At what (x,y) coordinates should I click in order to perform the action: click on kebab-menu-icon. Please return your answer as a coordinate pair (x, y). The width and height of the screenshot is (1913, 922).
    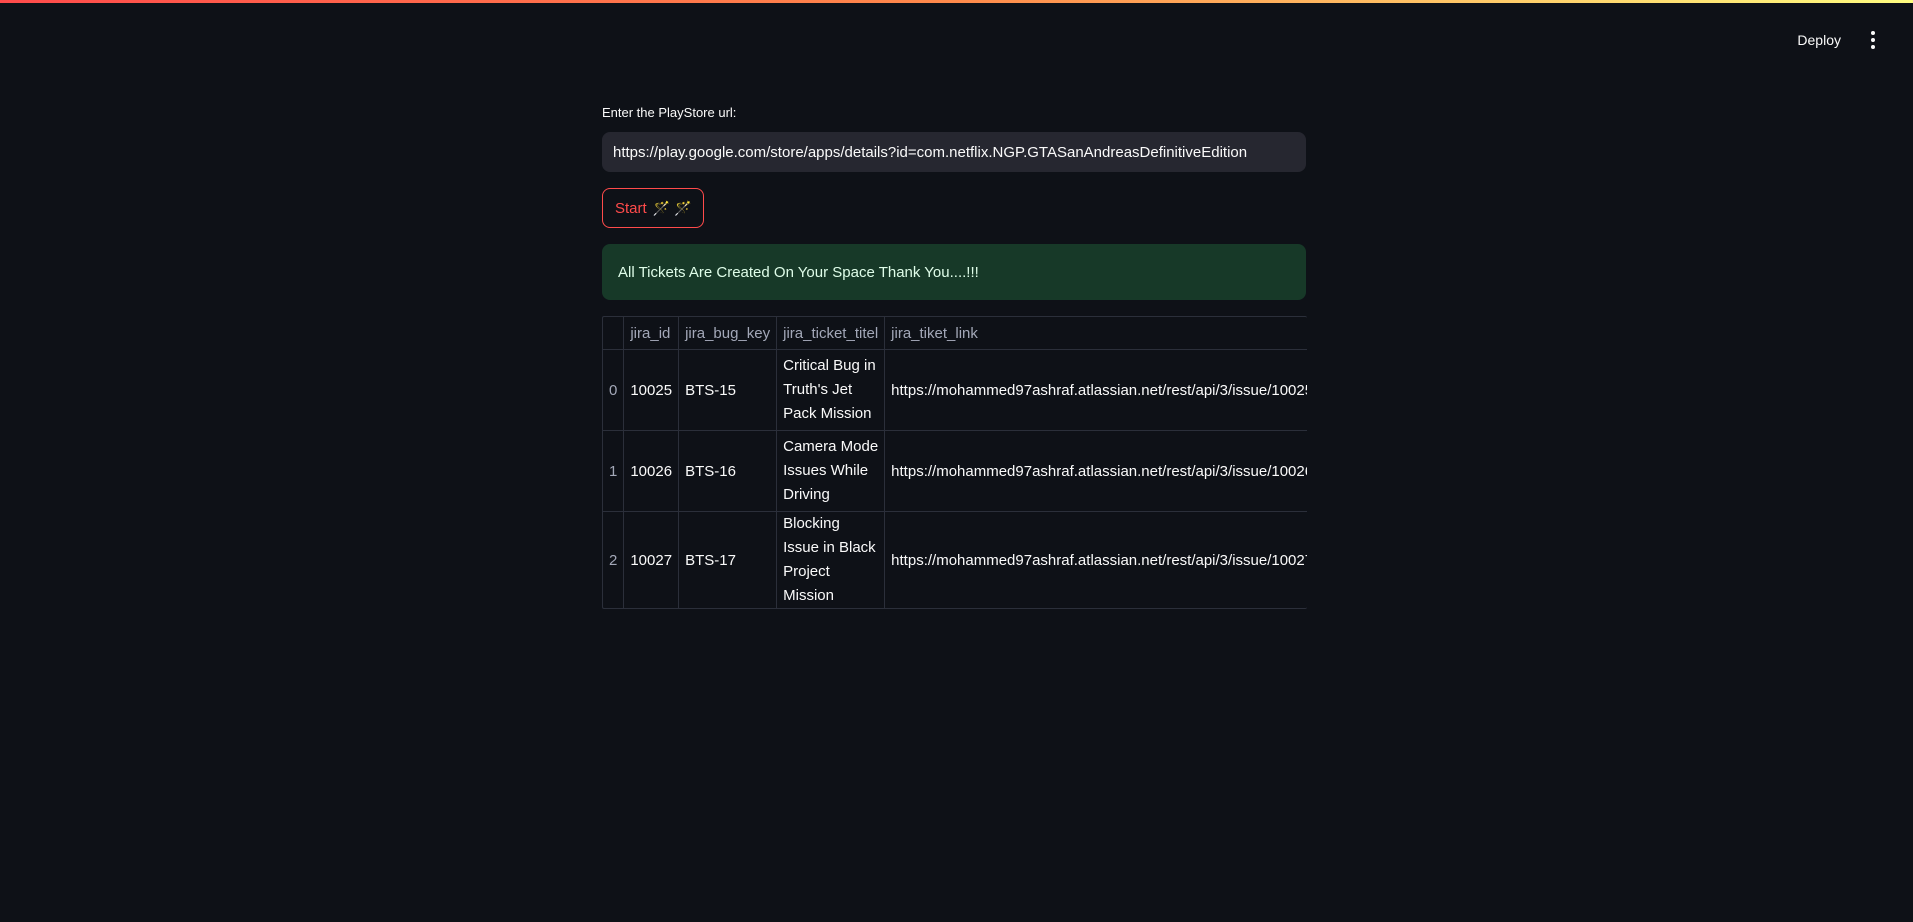
    Looking at the image, I should click on (1873, 40).